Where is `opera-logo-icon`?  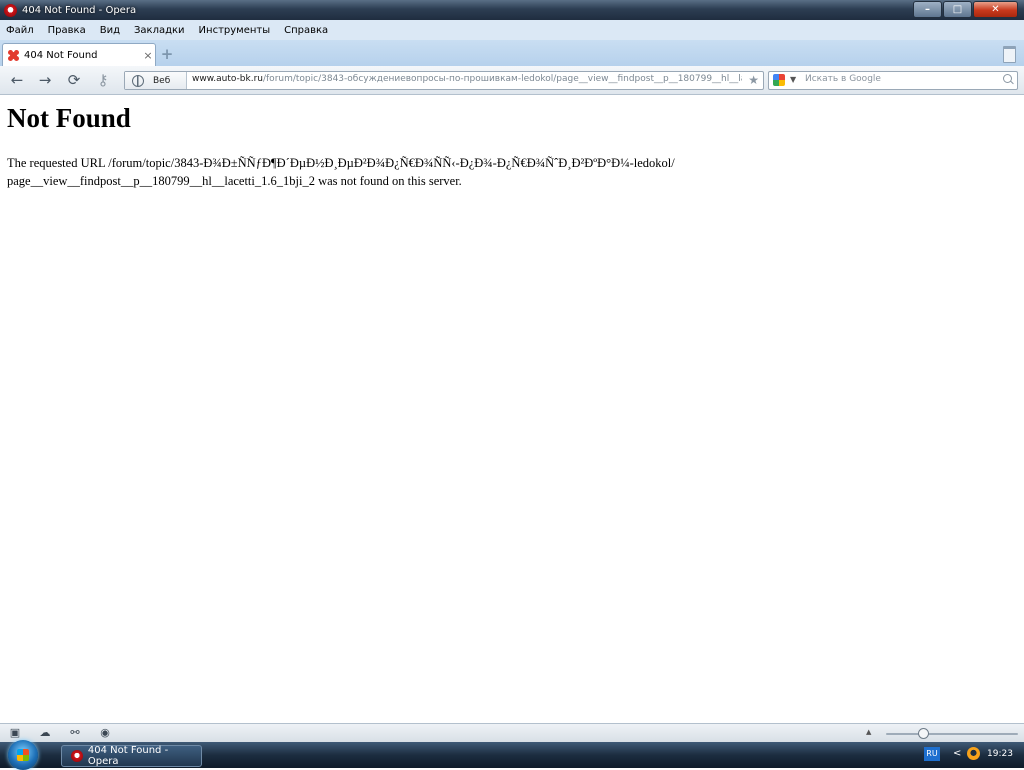 opera-logo-icon is located at coordinates (10, 10).